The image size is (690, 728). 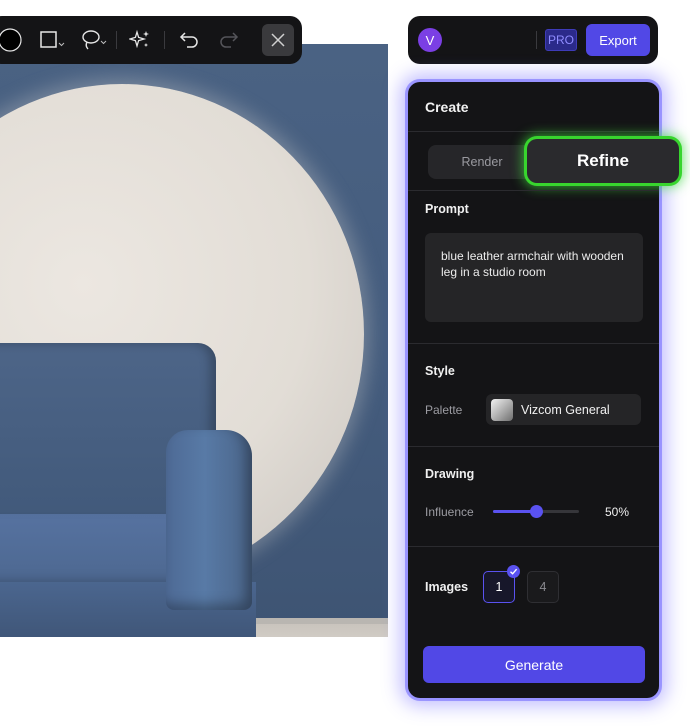 I want to click on export-button: Export, so click(x=618, y=40).